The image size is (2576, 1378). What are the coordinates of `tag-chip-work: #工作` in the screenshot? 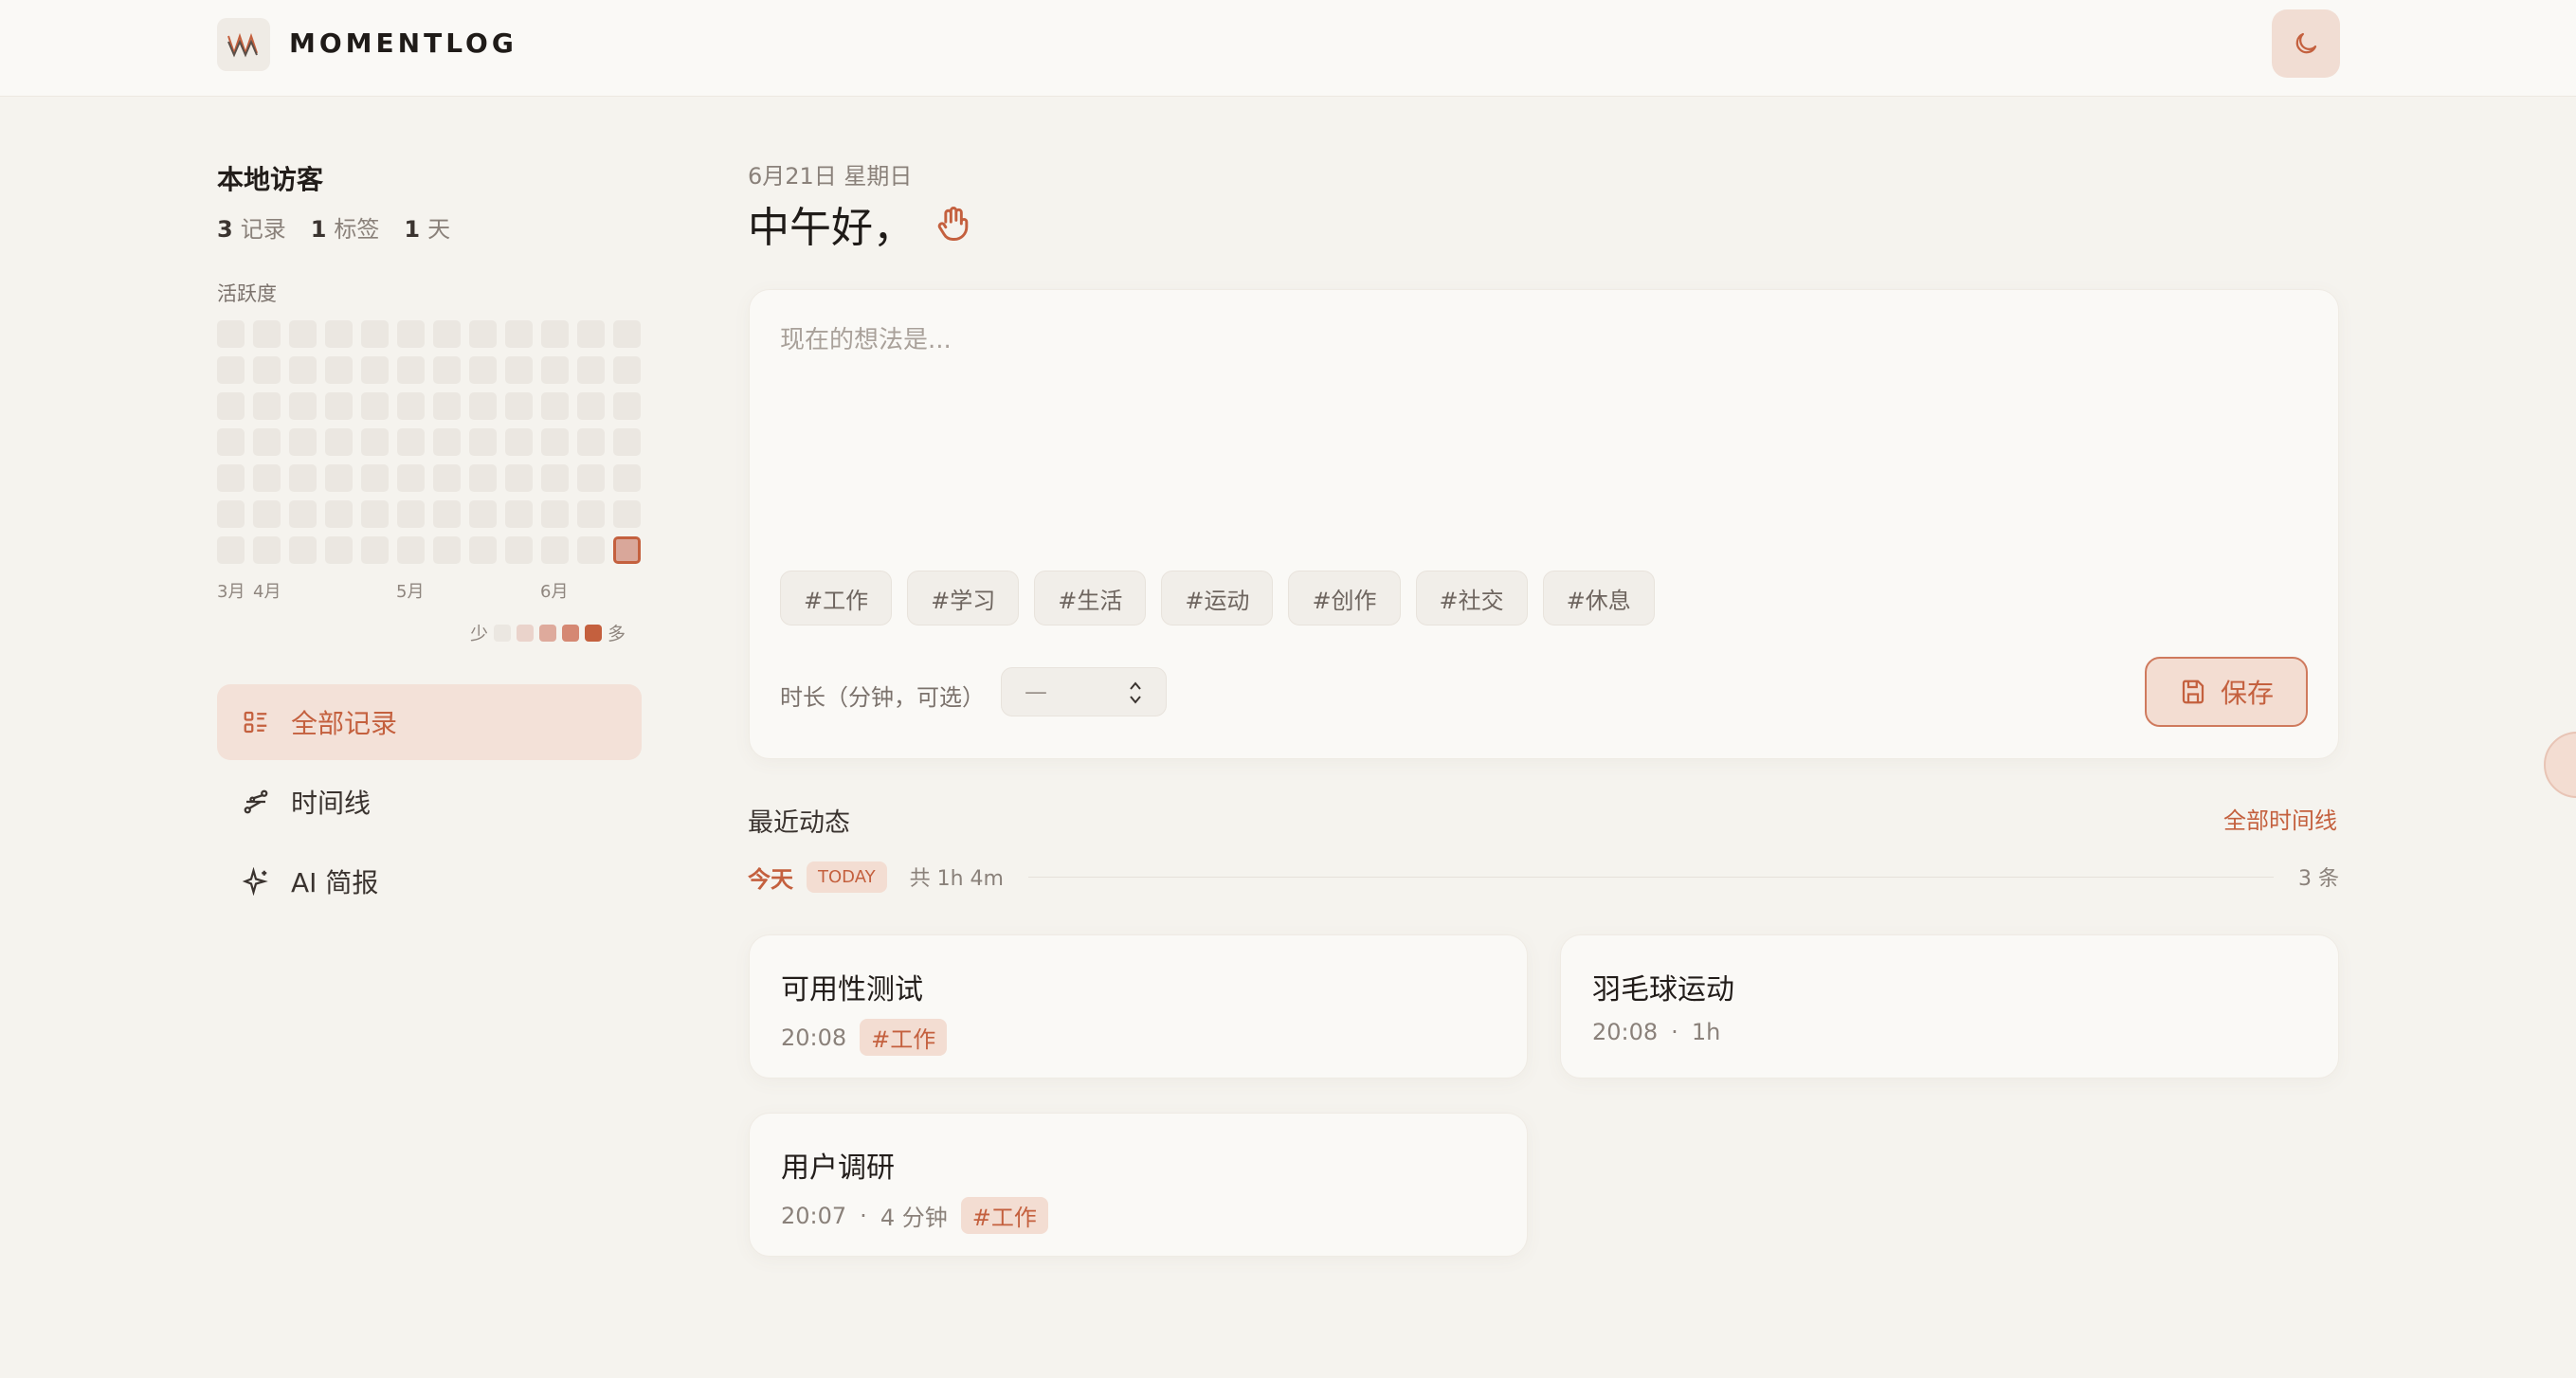 It's located at (836, 598).